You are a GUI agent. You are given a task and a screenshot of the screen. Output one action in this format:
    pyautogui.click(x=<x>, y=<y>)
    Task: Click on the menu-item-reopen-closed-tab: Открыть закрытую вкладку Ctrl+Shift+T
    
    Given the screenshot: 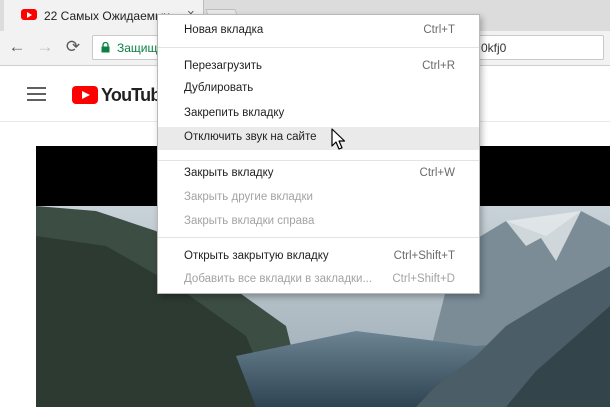 What is the action you would take?
    pyautogui.click(x=318, y=257)
    